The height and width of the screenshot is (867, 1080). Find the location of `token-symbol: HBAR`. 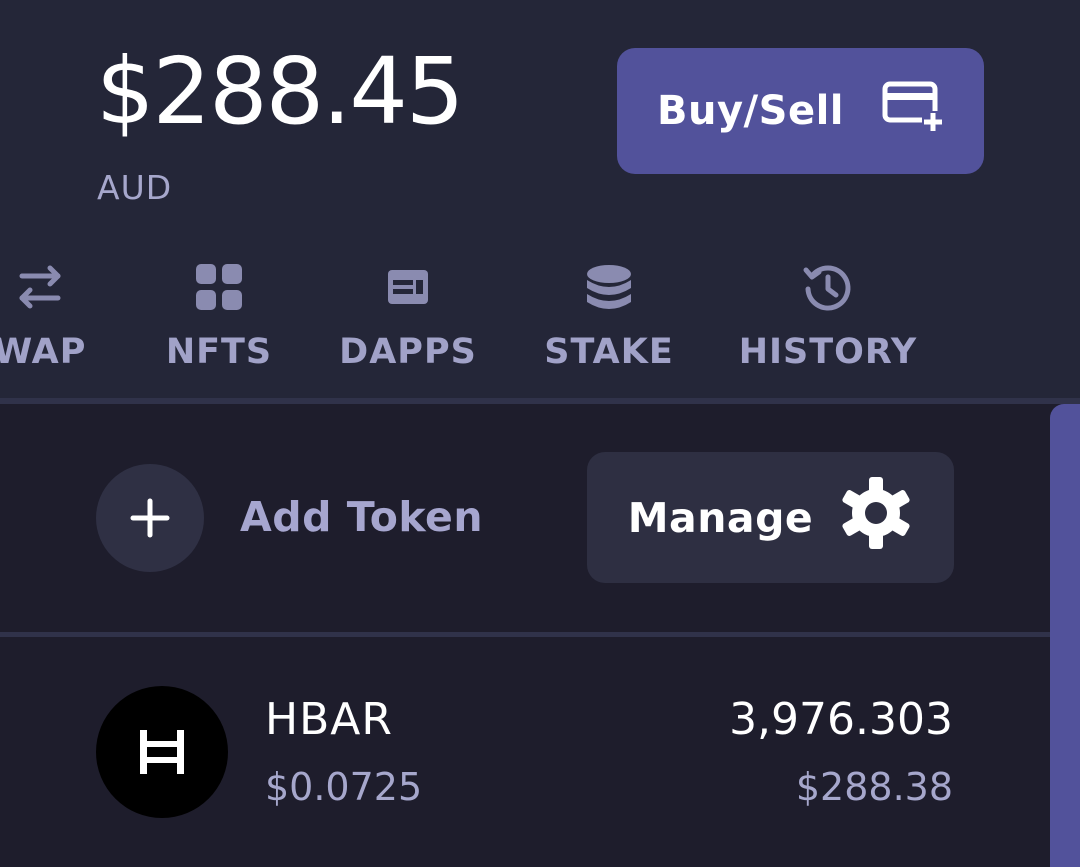

token-symbol: HBAR is located at coordinates (329, 719).